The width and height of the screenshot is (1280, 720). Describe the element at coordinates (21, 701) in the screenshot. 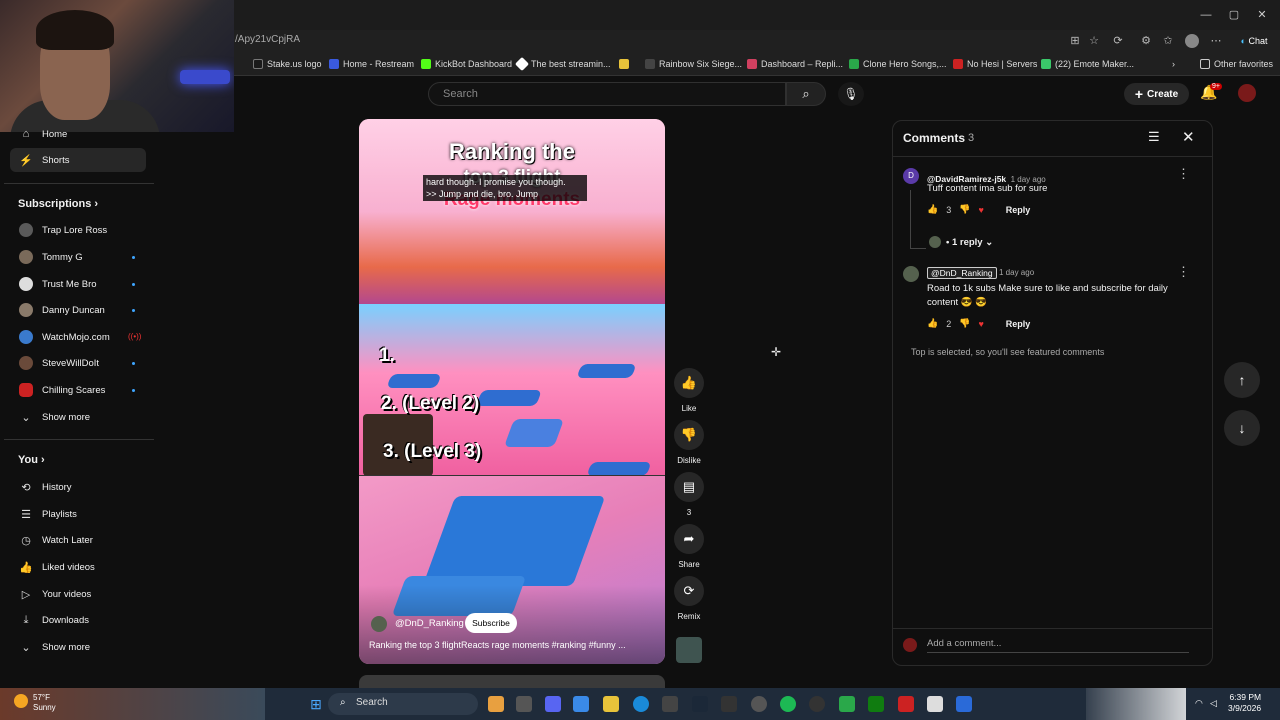

I see `weather-icon` at that location.